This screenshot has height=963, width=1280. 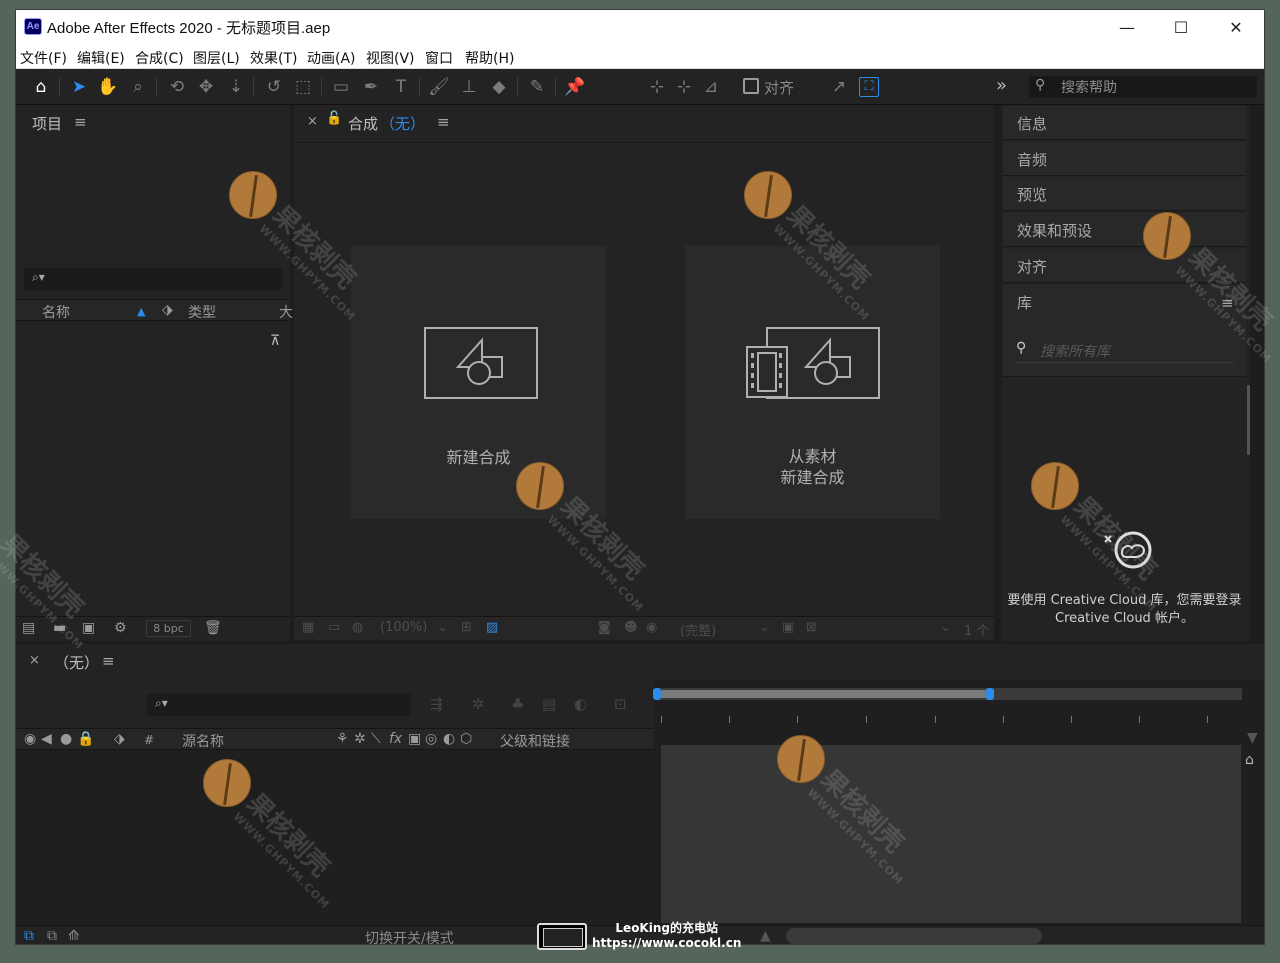 I want to click on project-search-input: ⌕▾, so click(x=153, y=279).